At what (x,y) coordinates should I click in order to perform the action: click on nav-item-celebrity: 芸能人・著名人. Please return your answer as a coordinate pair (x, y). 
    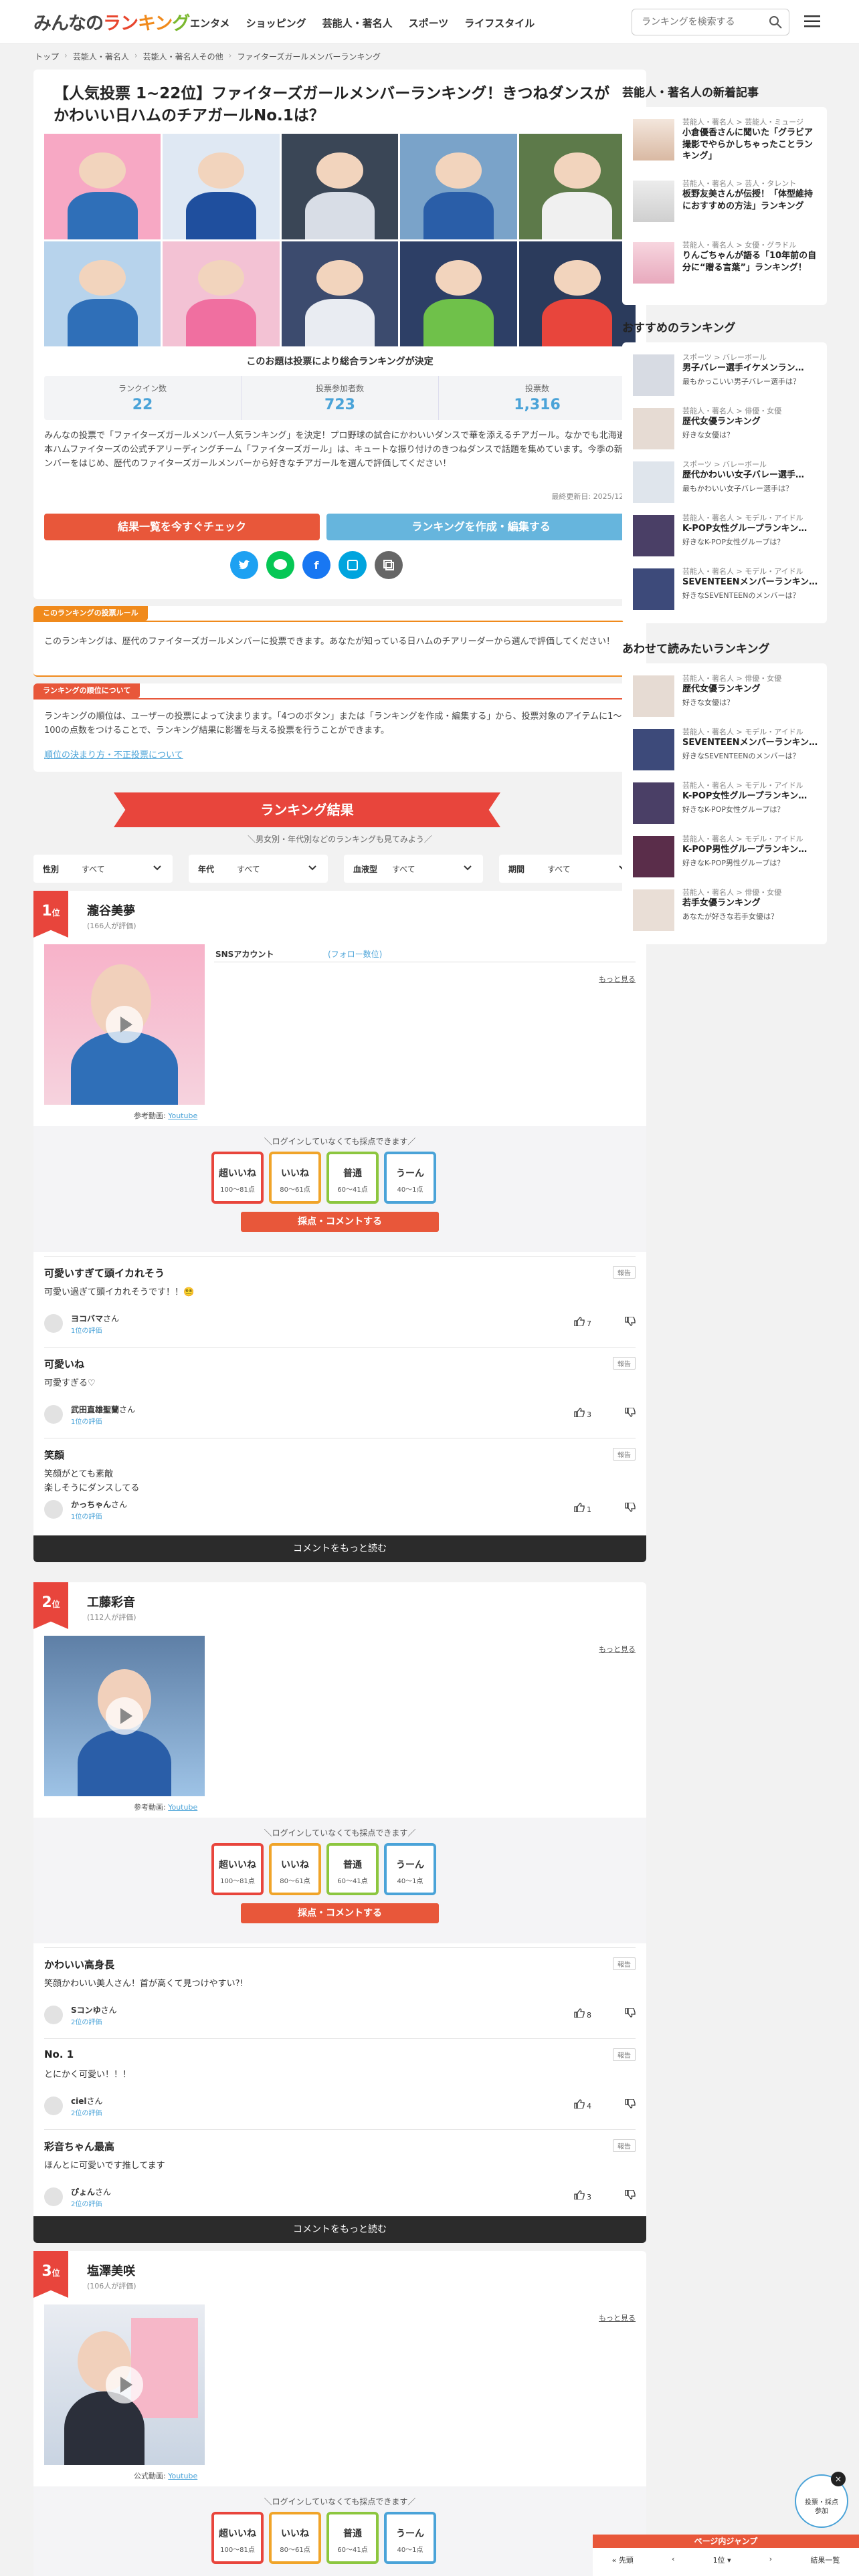
    Looking at the image, I should click on (357, 23).